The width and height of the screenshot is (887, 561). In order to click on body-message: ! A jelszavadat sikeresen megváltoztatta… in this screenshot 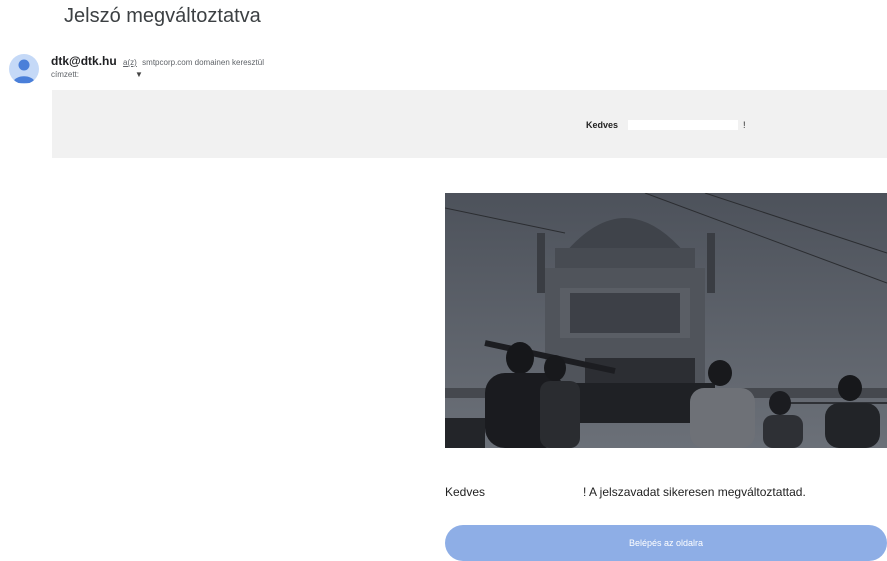, I will do `click(694, 492)`.